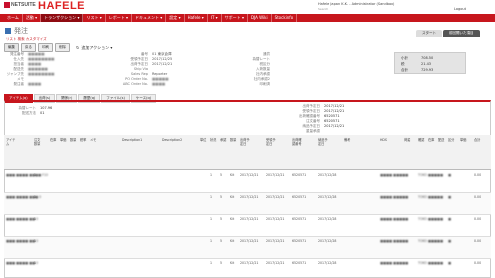  Describe the element at coordinates (317, 131) in the screenshot. I see `panel-row: 重量承認` at that location.